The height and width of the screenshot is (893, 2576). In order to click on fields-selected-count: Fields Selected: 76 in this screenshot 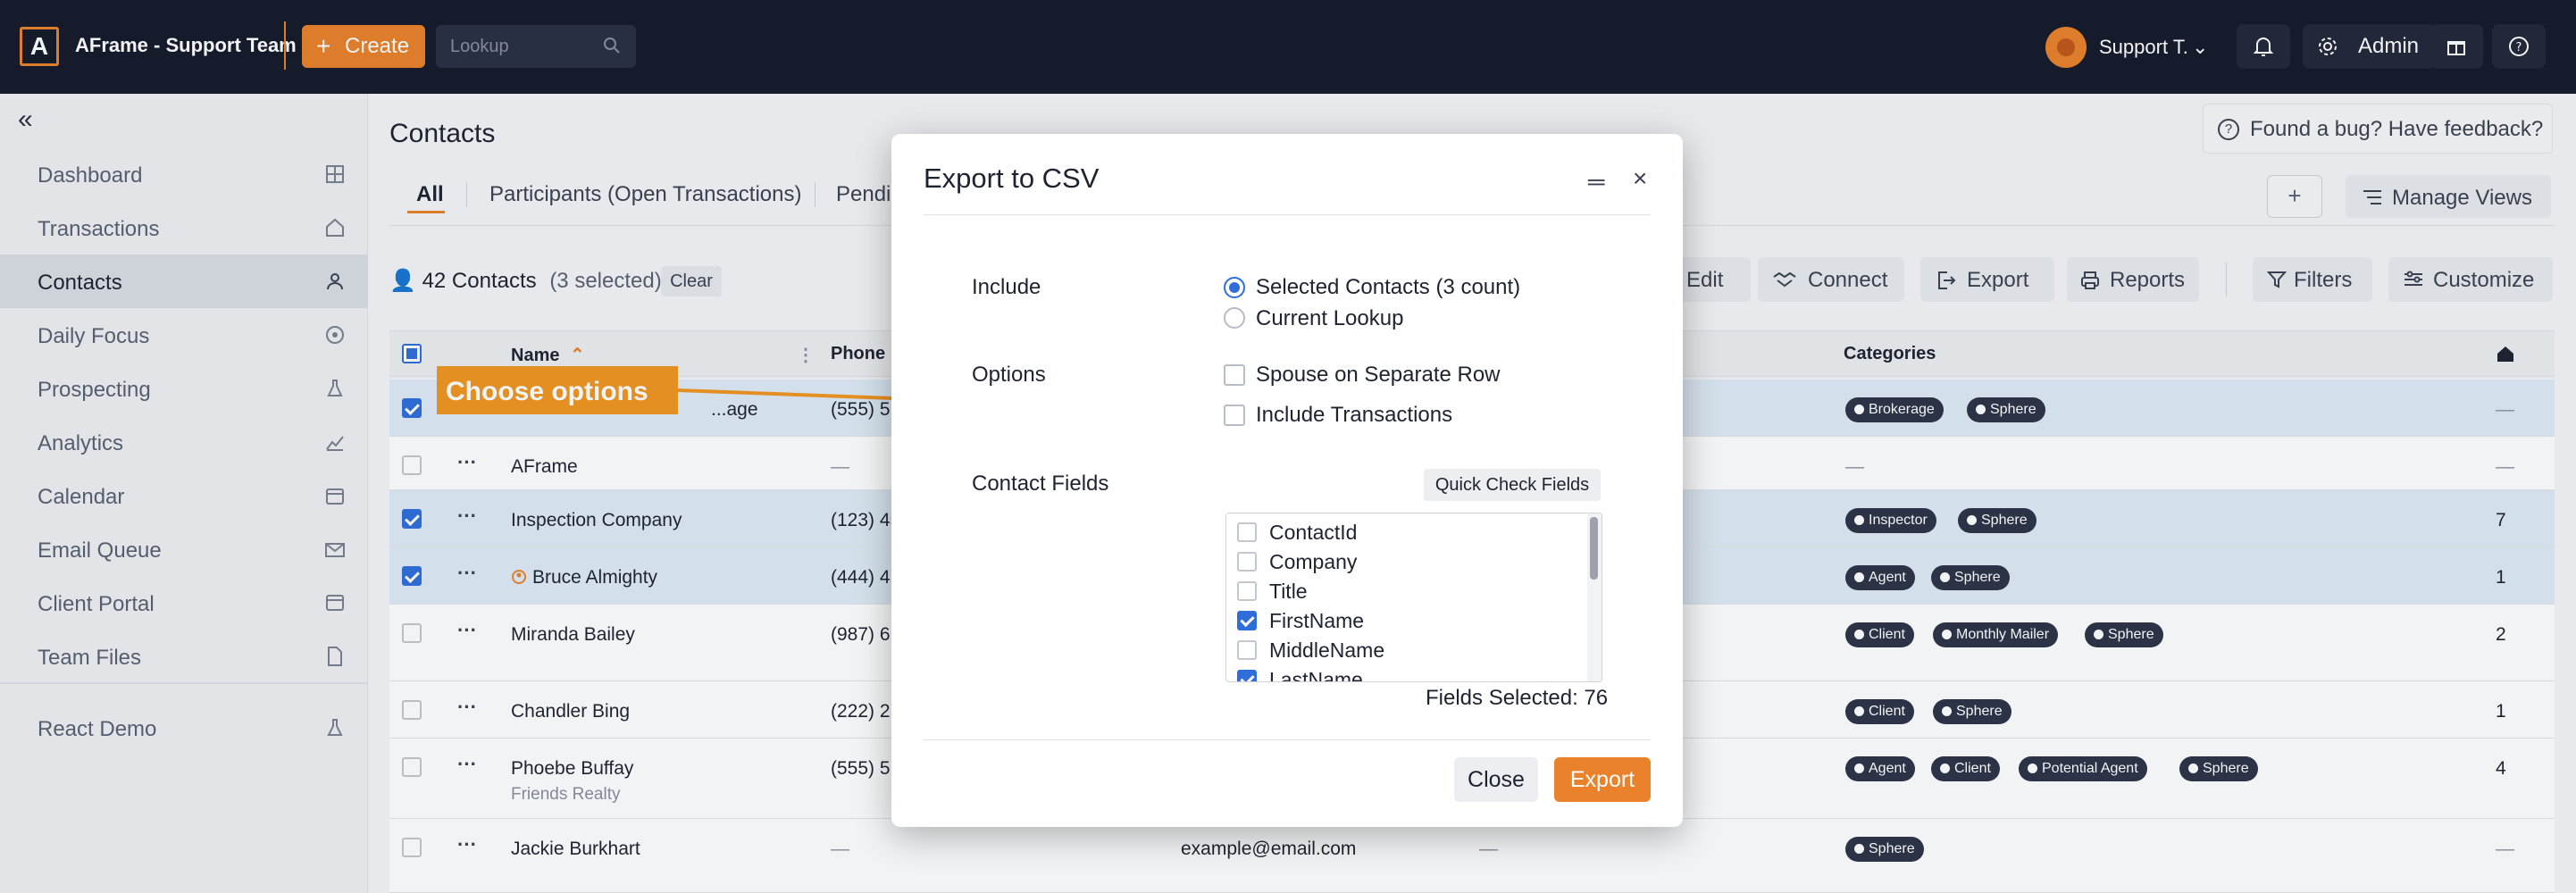, I will do `click(1518, 698)`.